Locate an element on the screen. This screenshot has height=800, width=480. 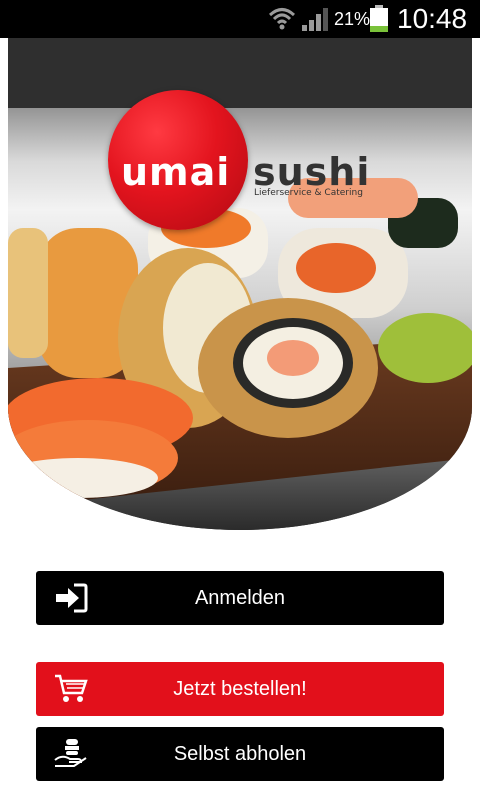
order-now-button: Jetzt bestellen! is located at coordinates (240, 689).